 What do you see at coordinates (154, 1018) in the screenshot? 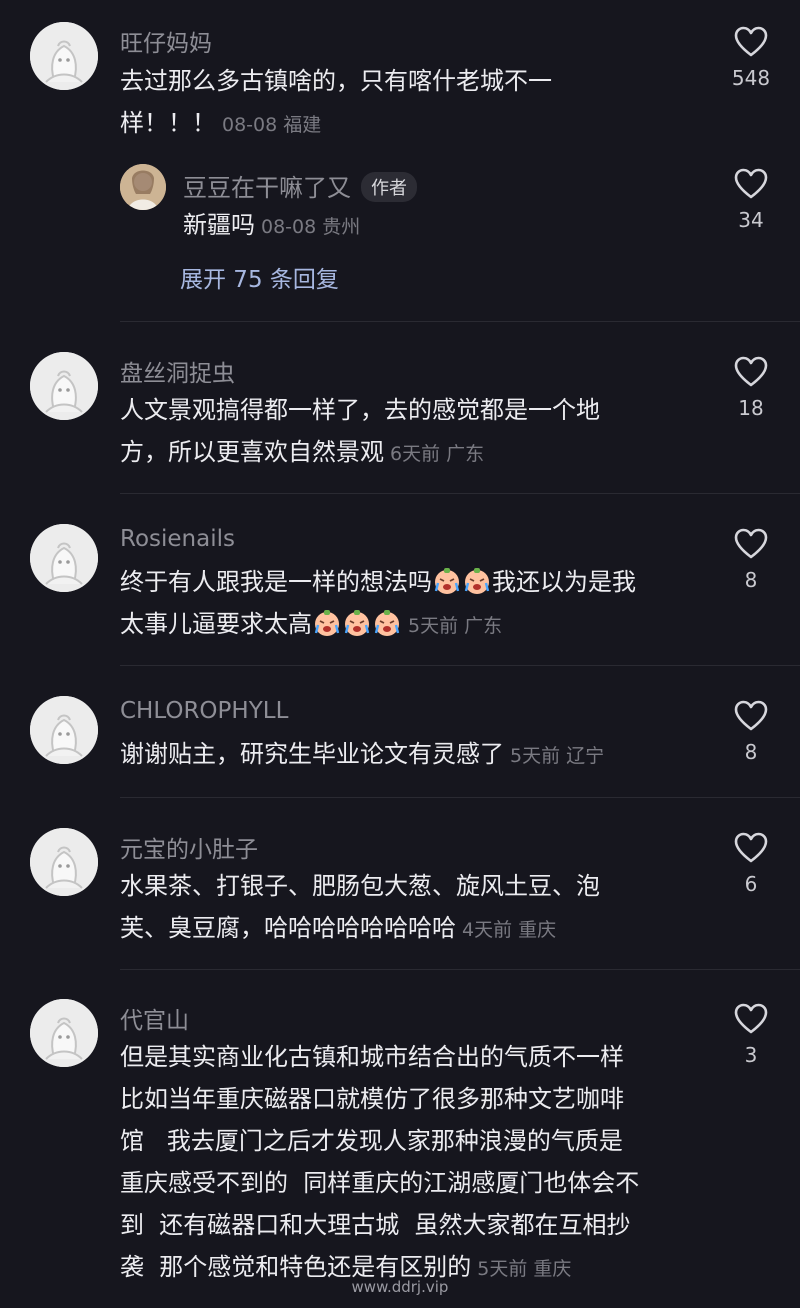
I see `comment-username: 代官山` at bounding box center [154, 1018].